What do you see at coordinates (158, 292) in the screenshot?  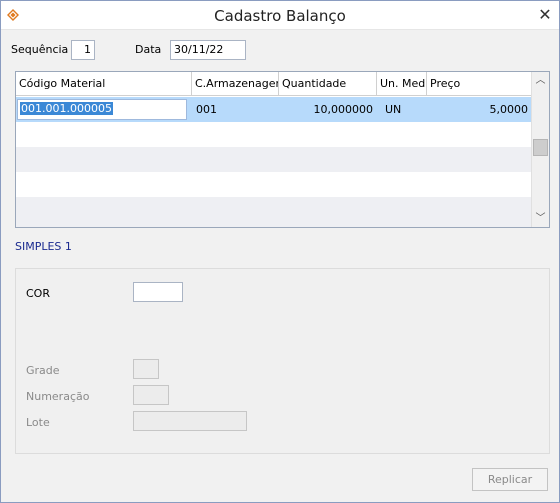 I see `cor-field` at bounding box center [158, 292].